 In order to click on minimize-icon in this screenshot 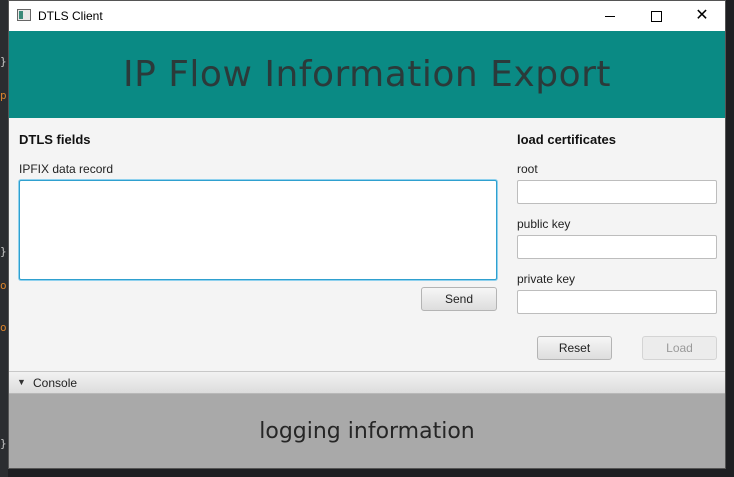, I will do `click(610, 16)`.